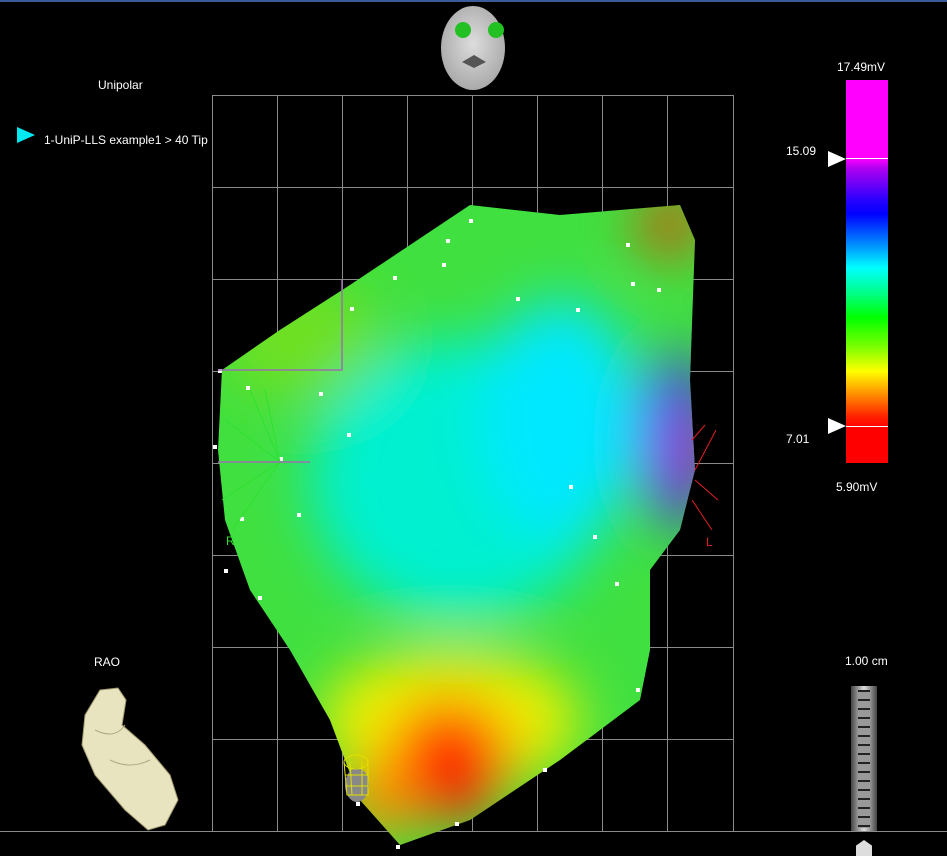 The height and width of the screenshot is (856, 947). Describe the element at coordinates (861, 67) in the screenshot. I see `colorbar-max-label: 17.49mV` at that location.